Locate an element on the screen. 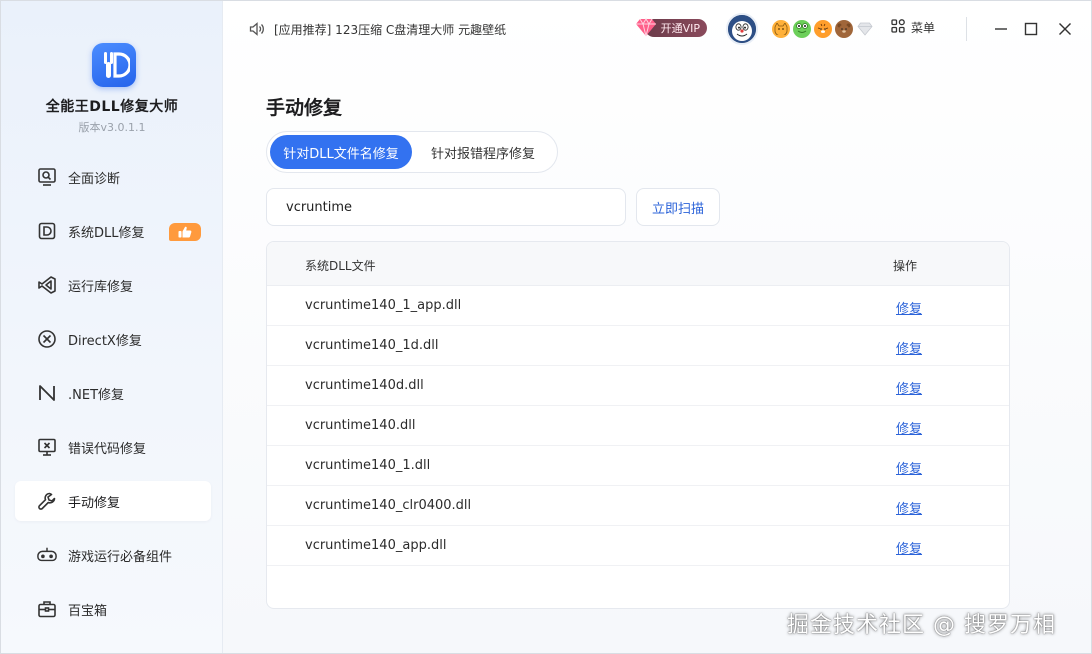 Image resolution: width=1092 pixels, height=654 pixels. sidebar-item-game-components: 游戏运行必备组件 is located at coordinates (113, 555).